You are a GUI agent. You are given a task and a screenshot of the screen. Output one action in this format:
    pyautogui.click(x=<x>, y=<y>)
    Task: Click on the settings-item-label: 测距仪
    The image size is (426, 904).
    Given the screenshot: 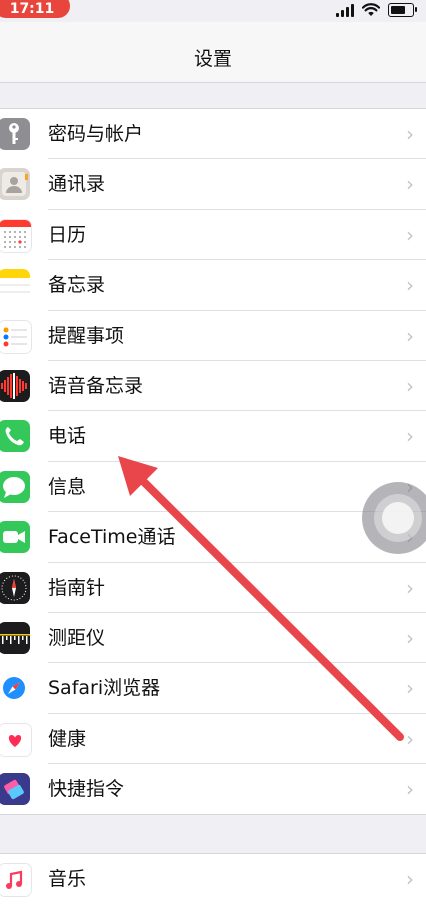 What is the action you would take?
    pyautogui.click(x=77, y=637)
    